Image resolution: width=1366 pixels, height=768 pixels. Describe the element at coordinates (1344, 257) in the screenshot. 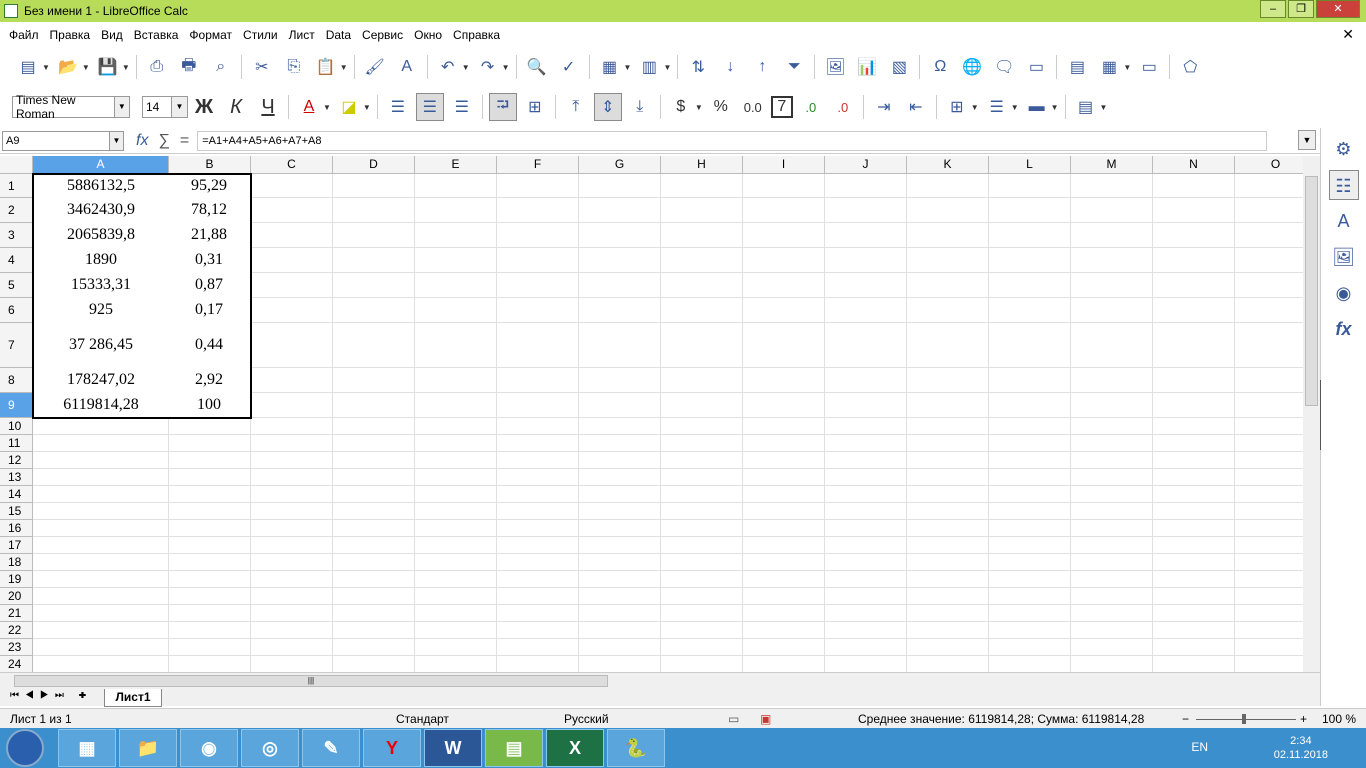

I see `gallery-icon: 🖼` at that location.